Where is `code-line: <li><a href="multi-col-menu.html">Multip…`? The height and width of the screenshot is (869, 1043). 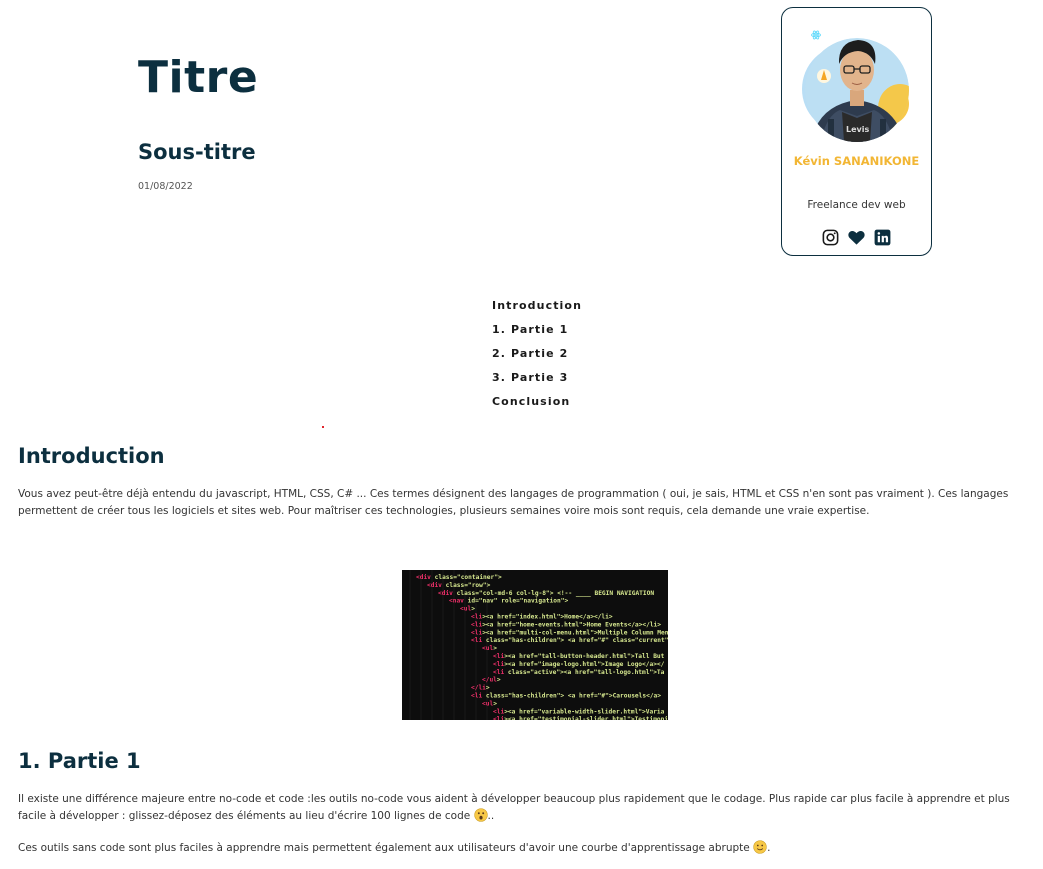
code-line: <li><a href="multi-col-menu.html">Multip… is located at coordinates (569, 632).